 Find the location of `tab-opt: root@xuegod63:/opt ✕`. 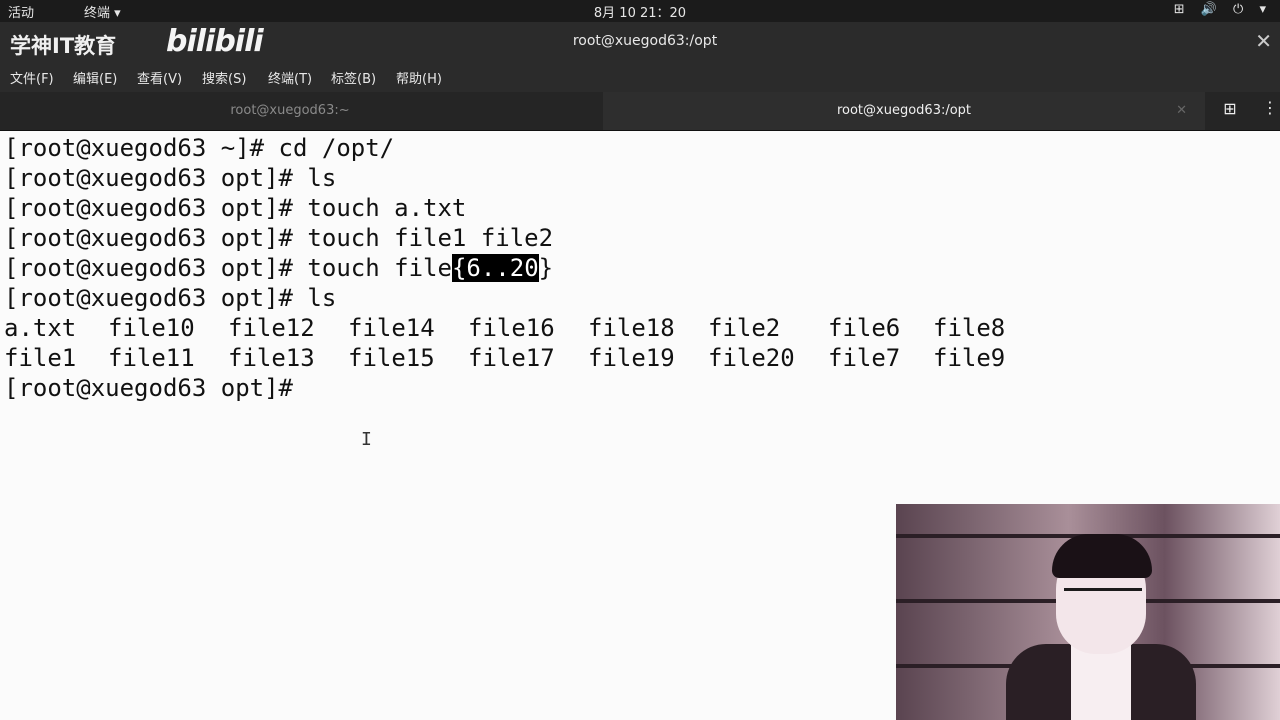

tab-opt: root@xuegod63:/opt ✕ is located at coordinates (904, 111).